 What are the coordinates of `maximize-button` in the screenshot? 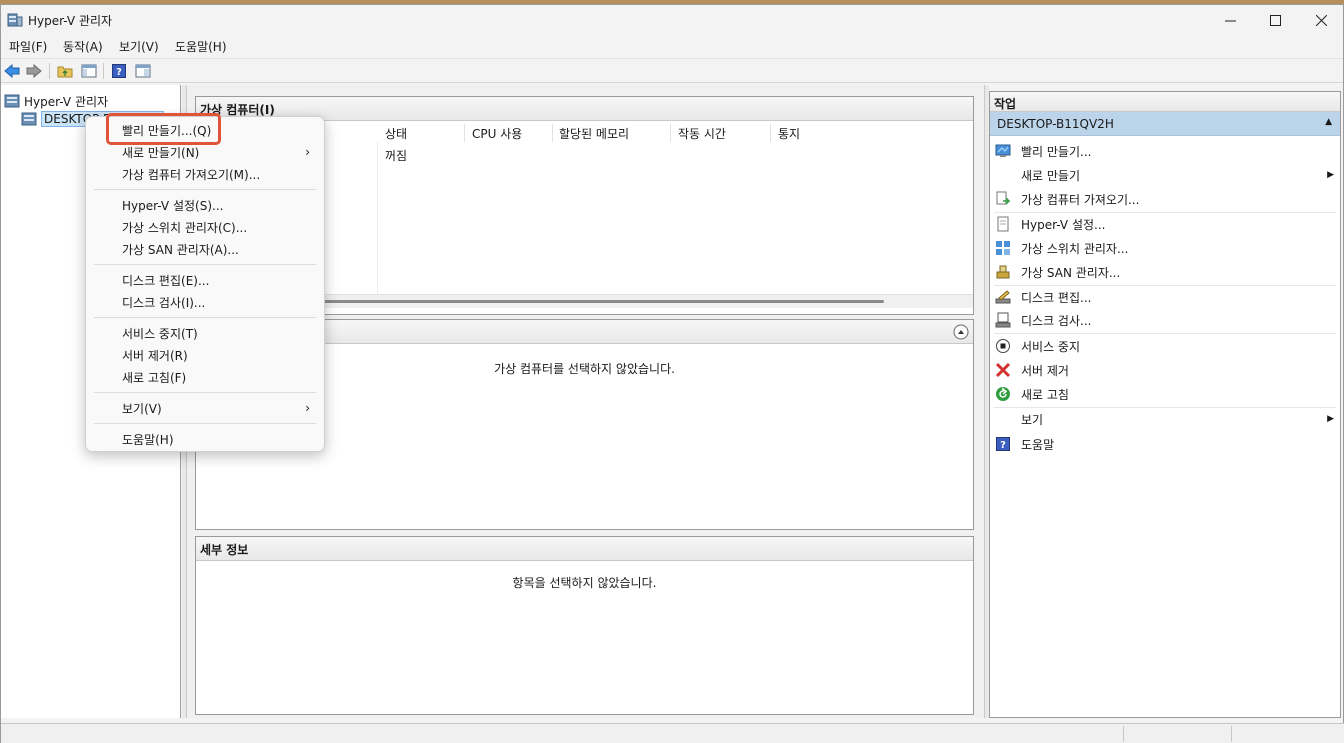 It's located at (1275, 20).